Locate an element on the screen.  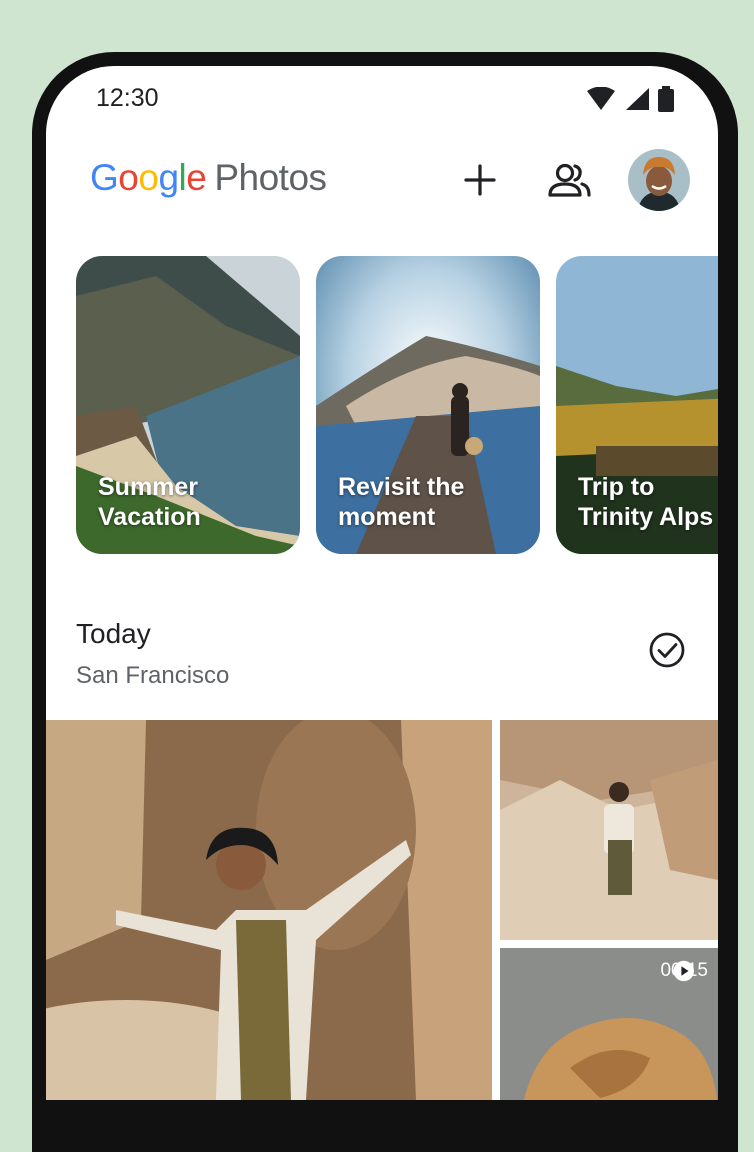
app-bar: Google Photos is located at coordinates (382, 181).